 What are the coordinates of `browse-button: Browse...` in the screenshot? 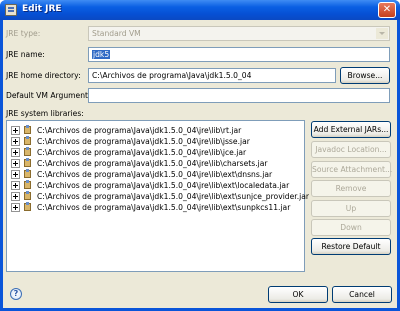 It's located at (365, 75).